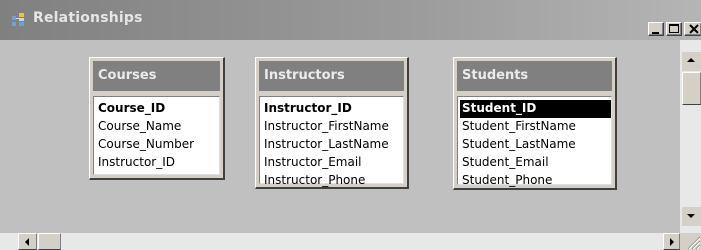  I want to click on arrow-left-icon, so click(27, 242).